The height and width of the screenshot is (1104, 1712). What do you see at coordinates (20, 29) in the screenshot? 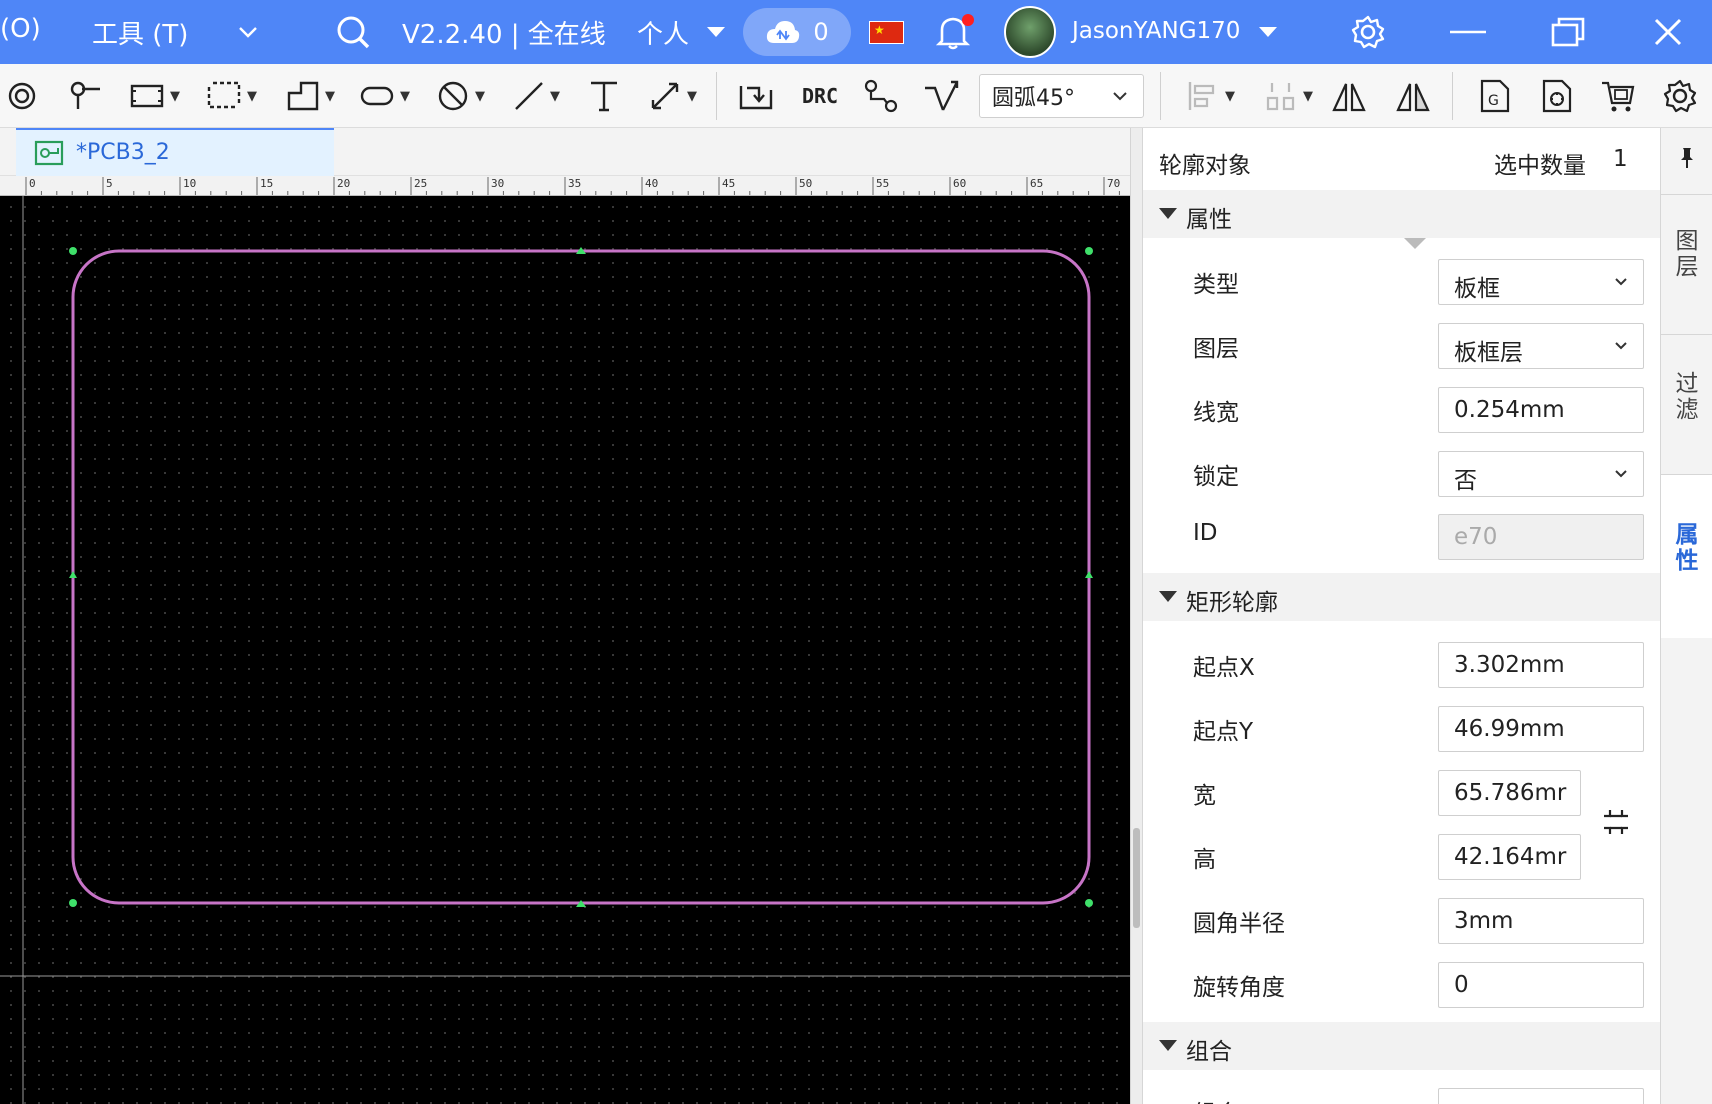
I see `menu-partial: (O)` at bounding box center [20, 29].